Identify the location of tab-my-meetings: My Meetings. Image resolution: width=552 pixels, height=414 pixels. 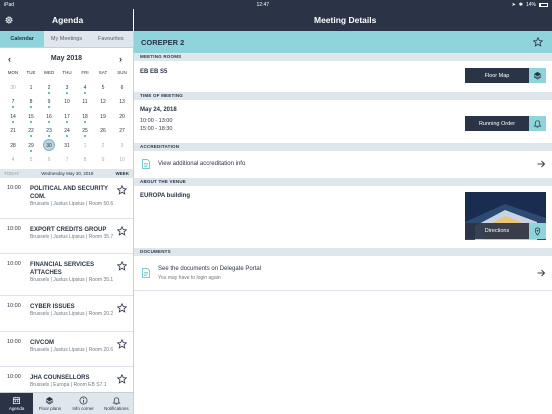
(66, 39).